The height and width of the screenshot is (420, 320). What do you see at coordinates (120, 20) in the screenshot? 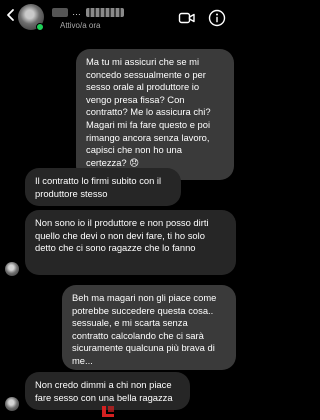
I see `chat-header: … Attivo/a ora` at bounding box center [120, 20].